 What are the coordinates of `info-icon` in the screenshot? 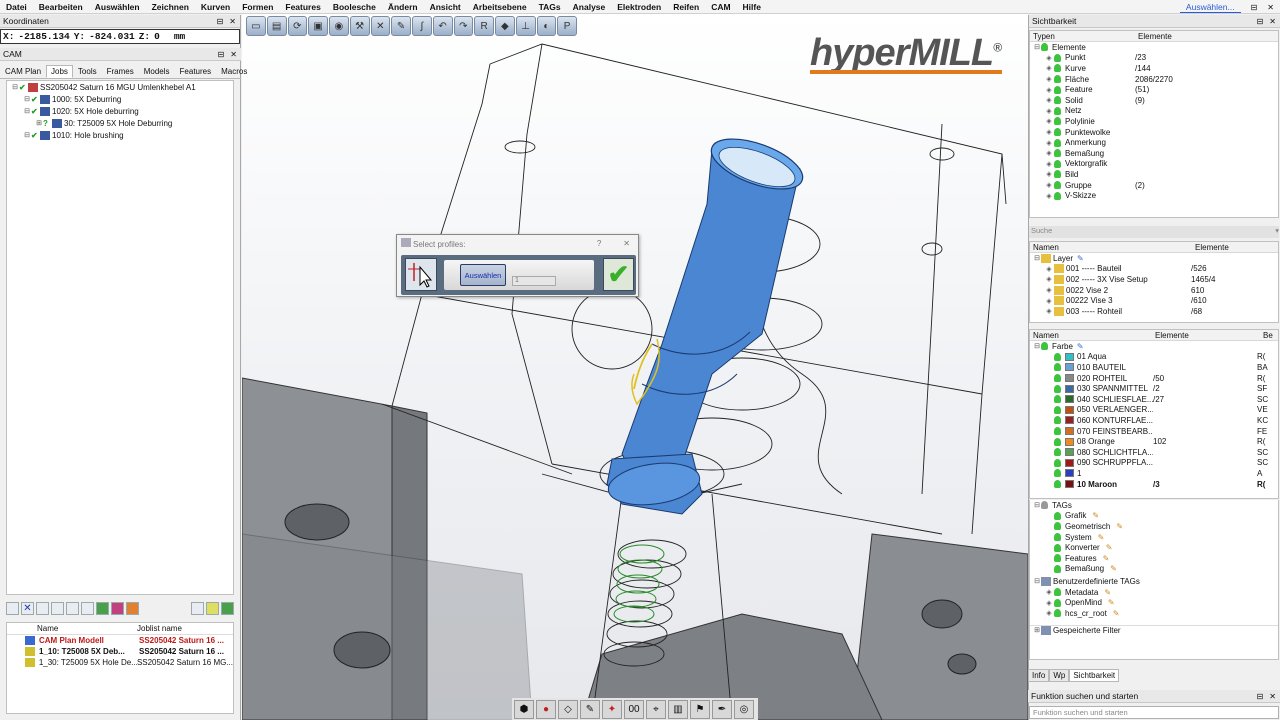 It's located at (42, 608).